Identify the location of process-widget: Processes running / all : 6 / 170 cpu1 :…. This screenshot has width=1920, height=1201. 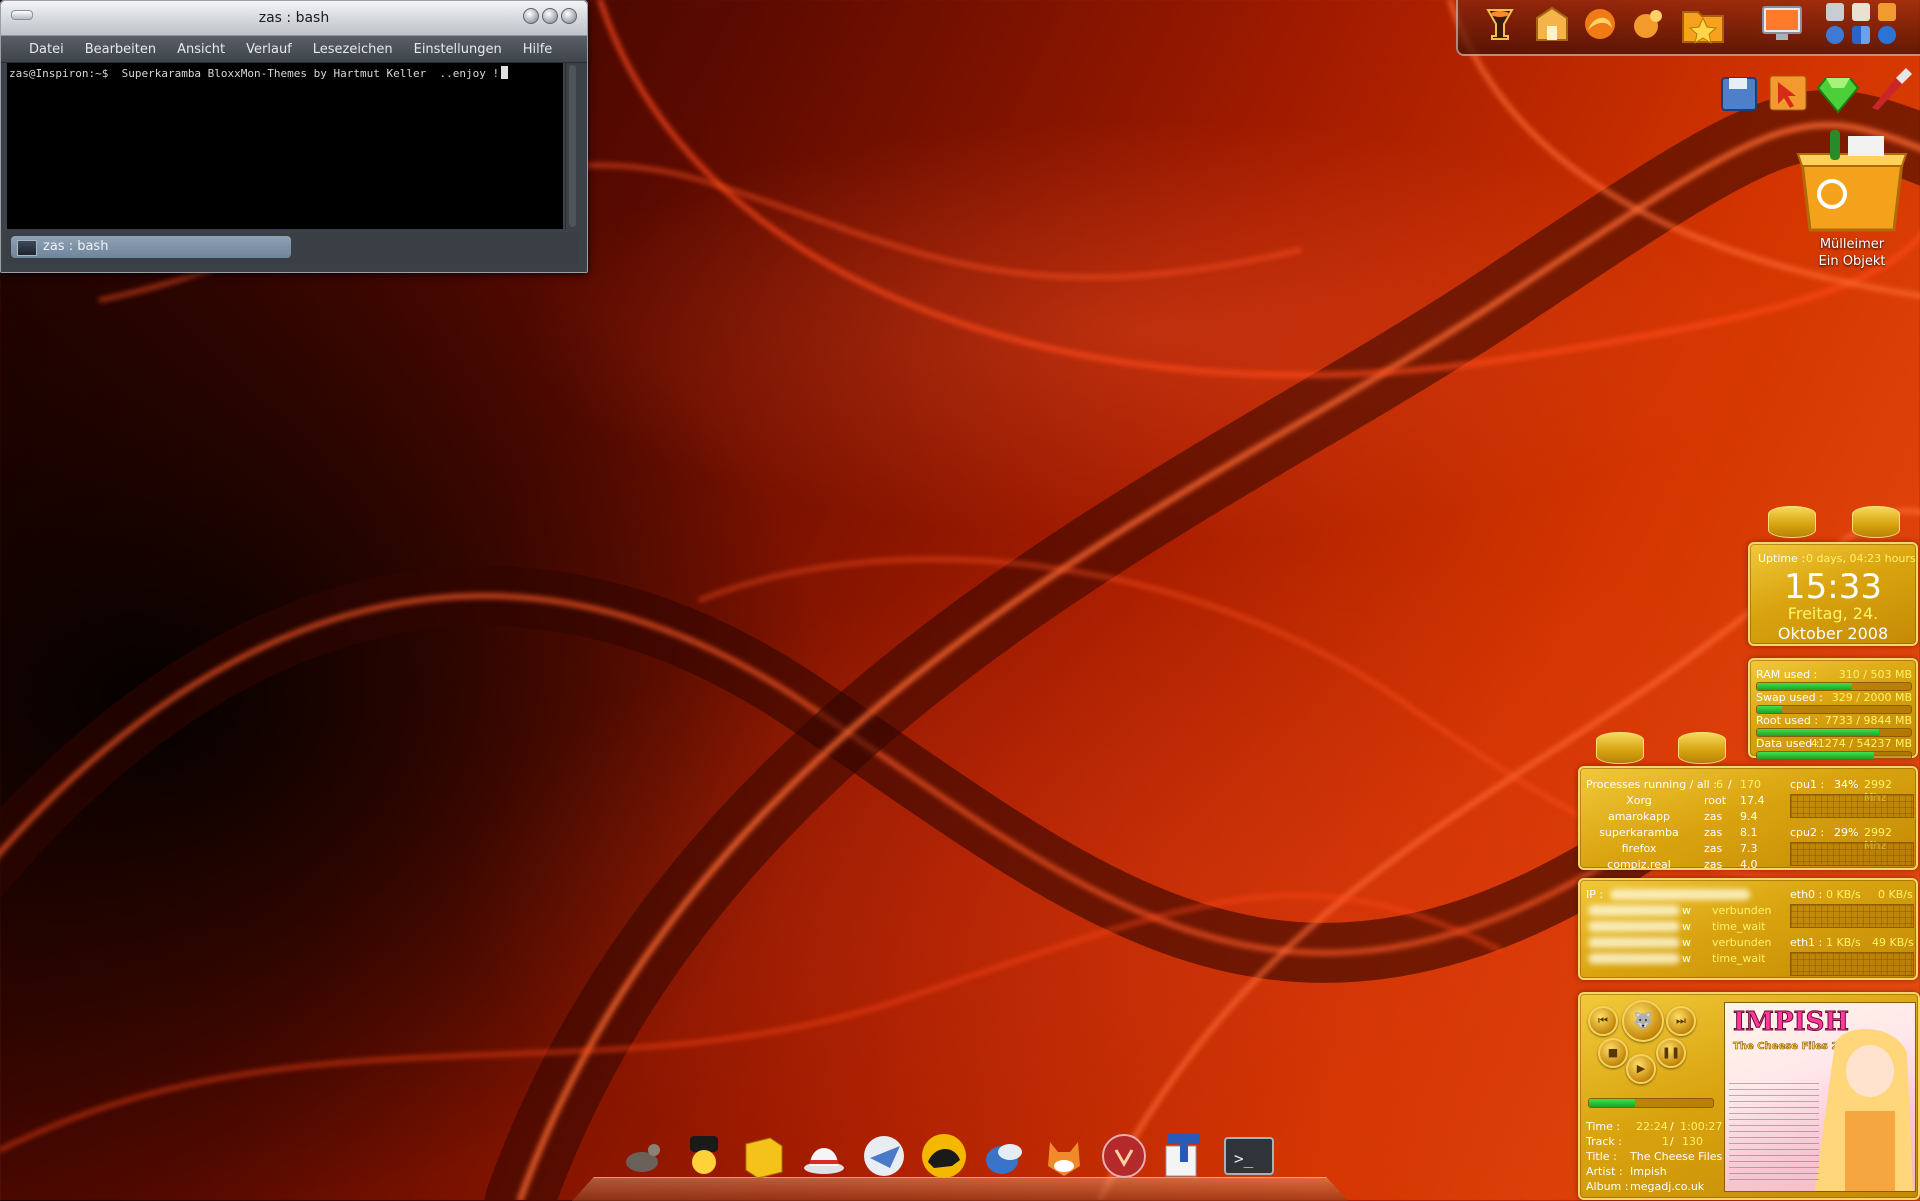
(1748, 818).